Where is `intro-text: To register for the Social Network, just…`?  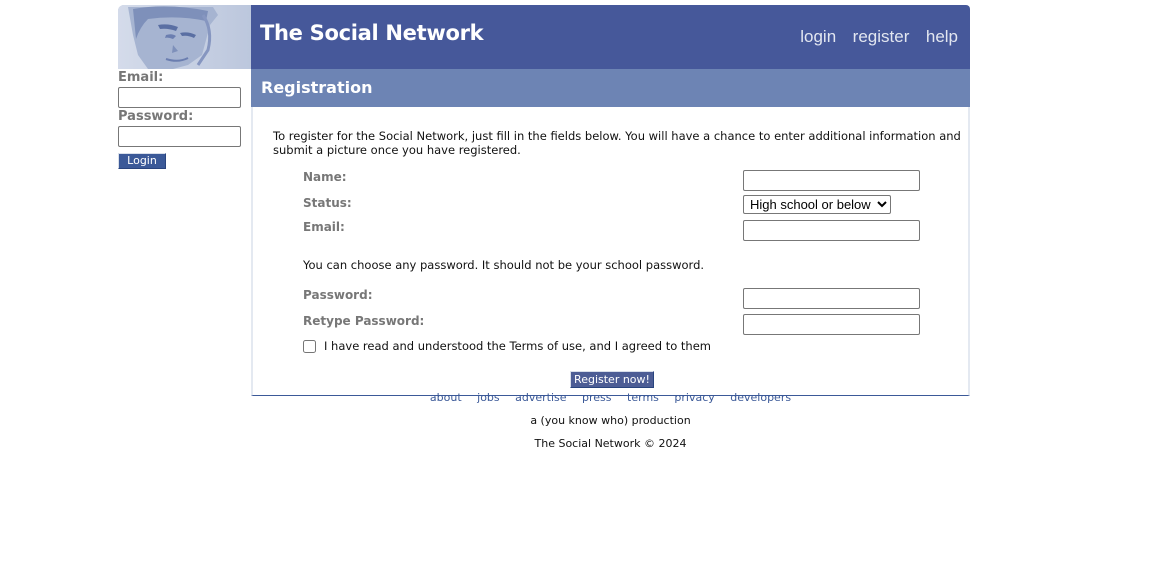 intro-text: To register for the Social Network, just… is located at coordinates (617, 143).